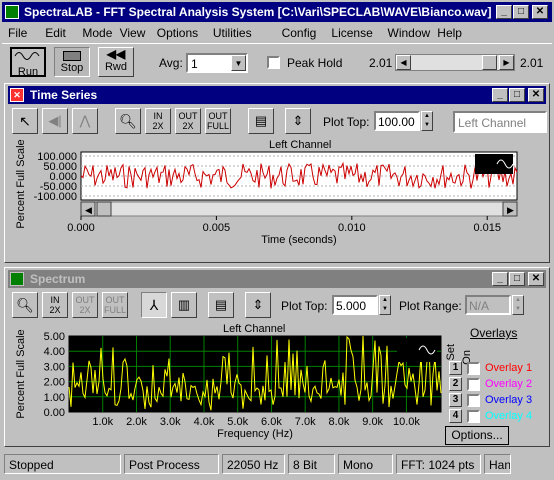  What do you see at coordinates (427, 121) in the screenshot?
I see `ts-plot-top-spinner: ▲ ▼` at bounding box center [427, 121].